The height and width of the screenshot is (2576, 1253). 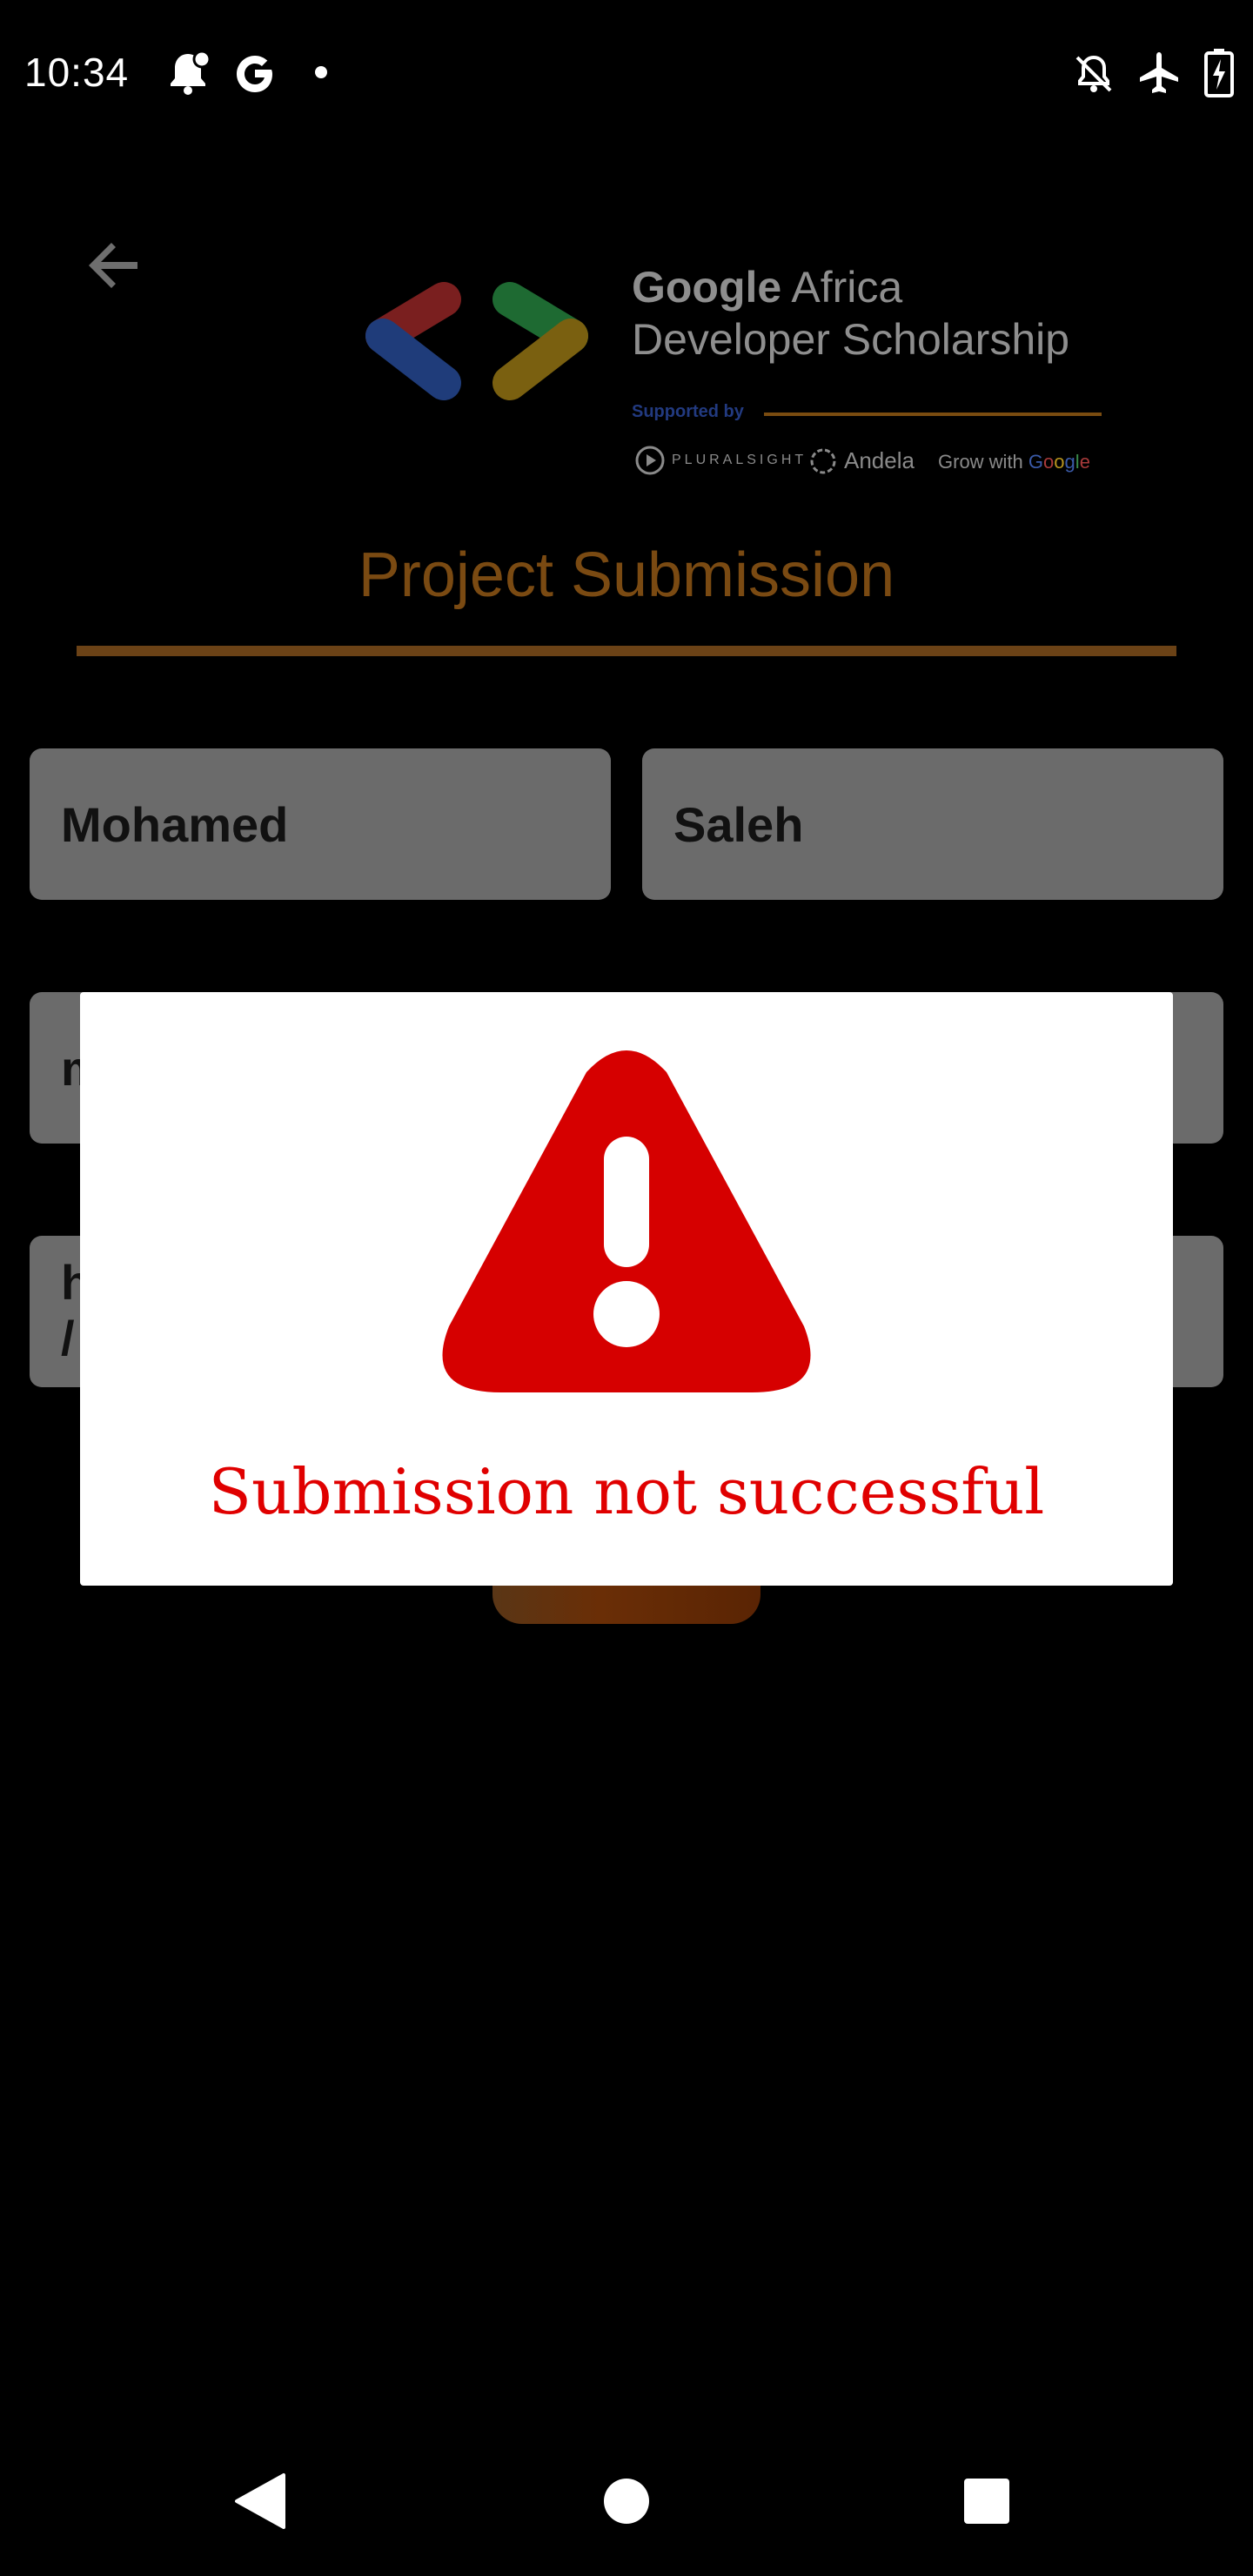 I want to click on logo-line2: Developer Scholarship, so click(x=851, y=339).